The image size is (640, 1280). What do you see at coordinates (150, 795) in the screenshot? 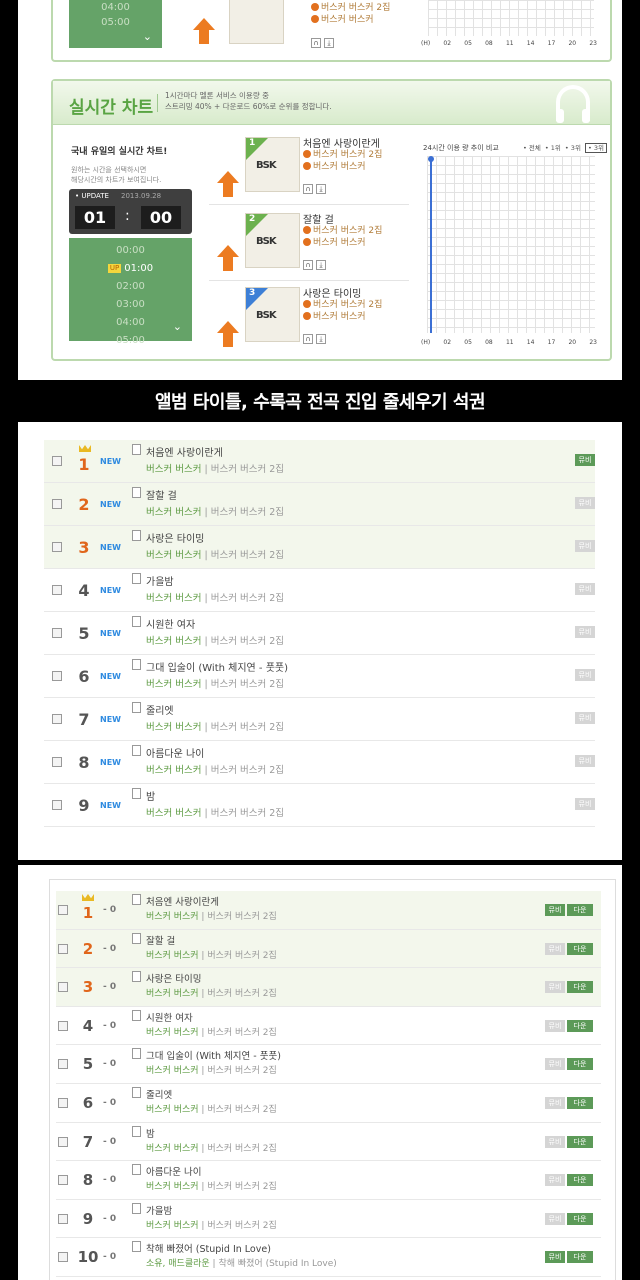
I see `song-title: 밤` at bounding box center [150, 795].